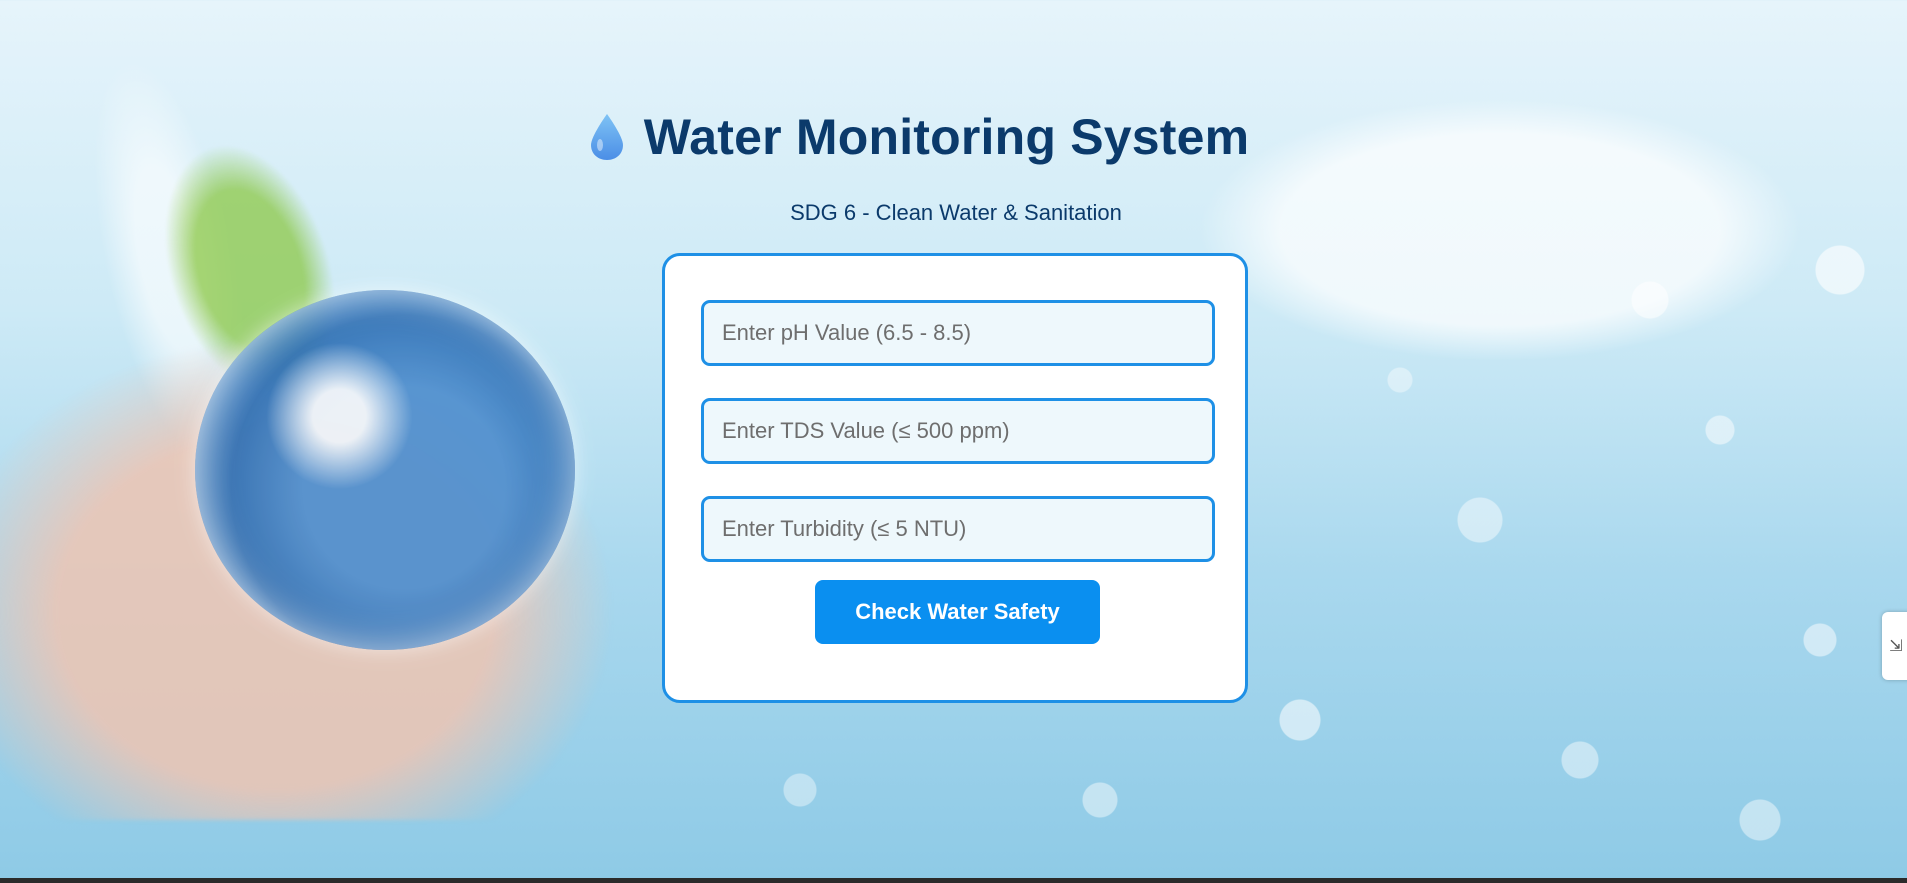  Describe the element at coordinates (607, 137) in the screenshot. I see `water-drop-icon` at that location.